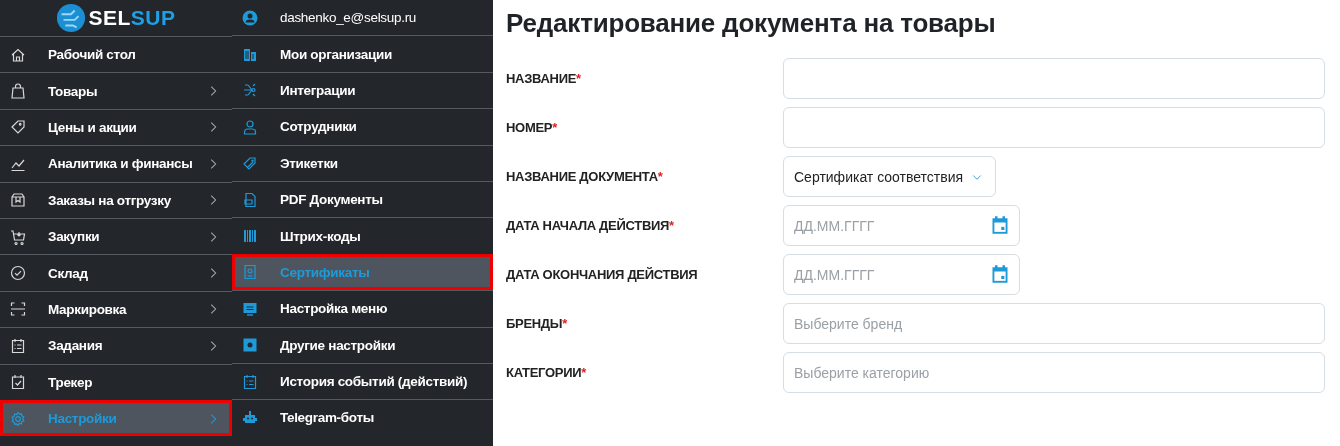 The image size is (1340, 446). What do you see at coordinates (116, 236) in the screenshot?
I see `sidebar-item: Закупки` at bounding box center [116, 236].